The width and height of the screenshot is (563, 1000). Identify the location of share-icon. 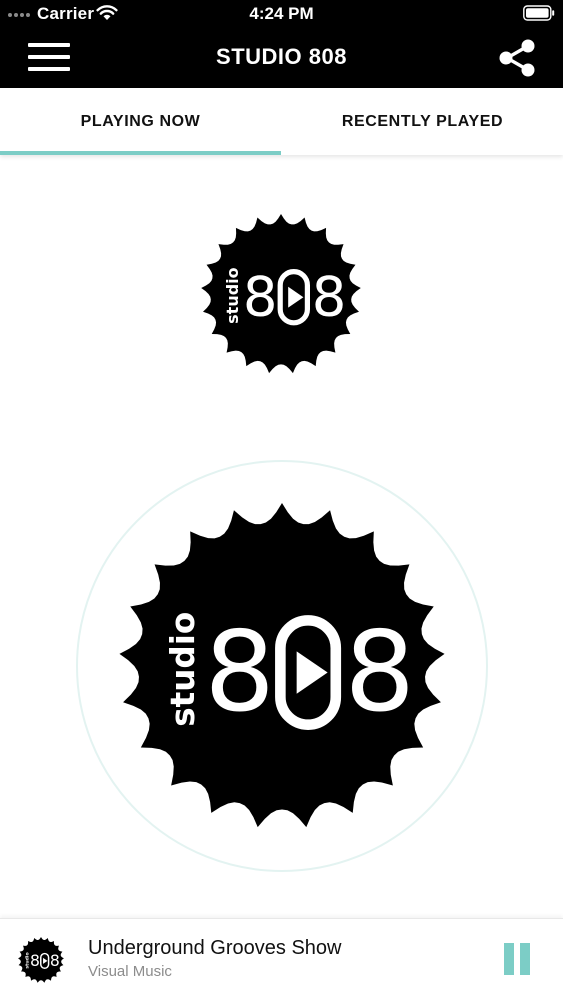
(517, 58).